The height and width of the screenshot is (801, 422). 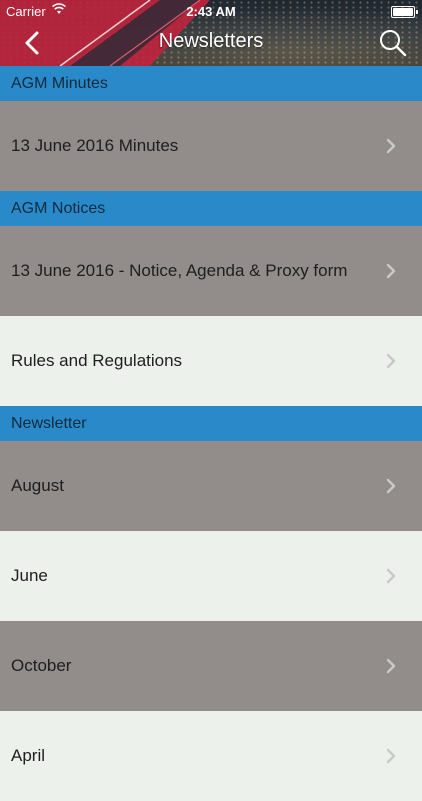 What do you see at coordinates (211, 486) in the screenshot?
I see `list-item: August` at bounding box center [211, 486].